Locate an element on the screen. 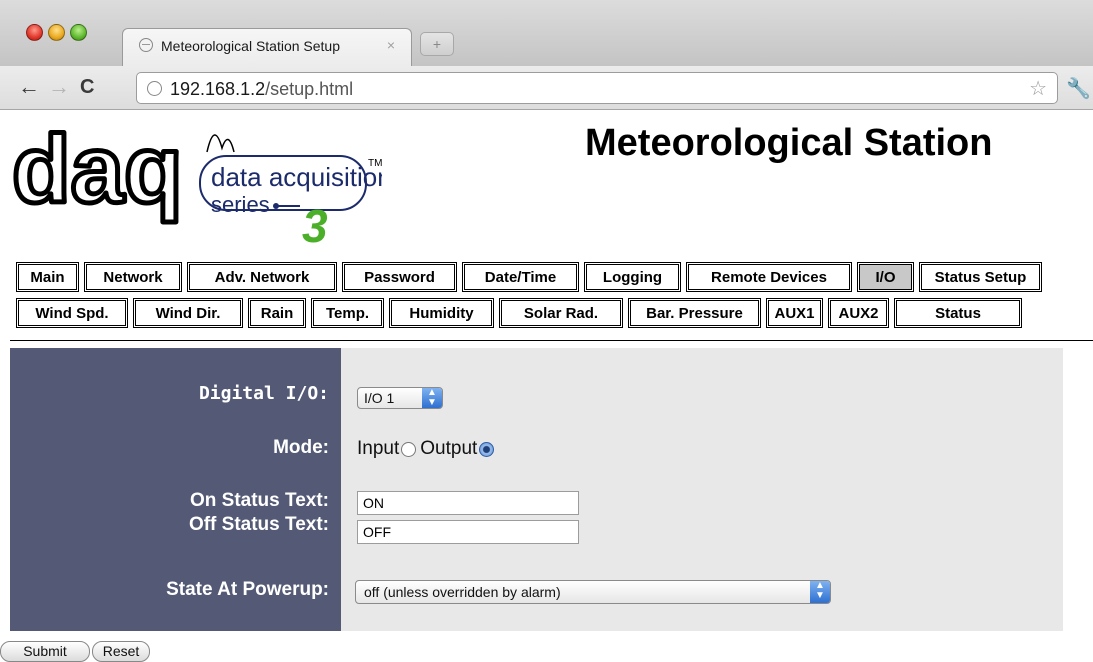 The image size is (1093, 662). nav-bar-pressure: Bar. Pressure is located at coordinates (694, 313).